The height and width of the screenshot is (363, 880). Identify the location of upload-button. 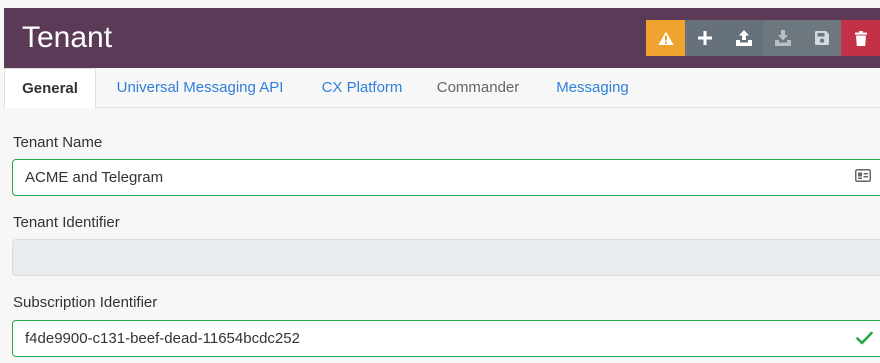
(743, 38).